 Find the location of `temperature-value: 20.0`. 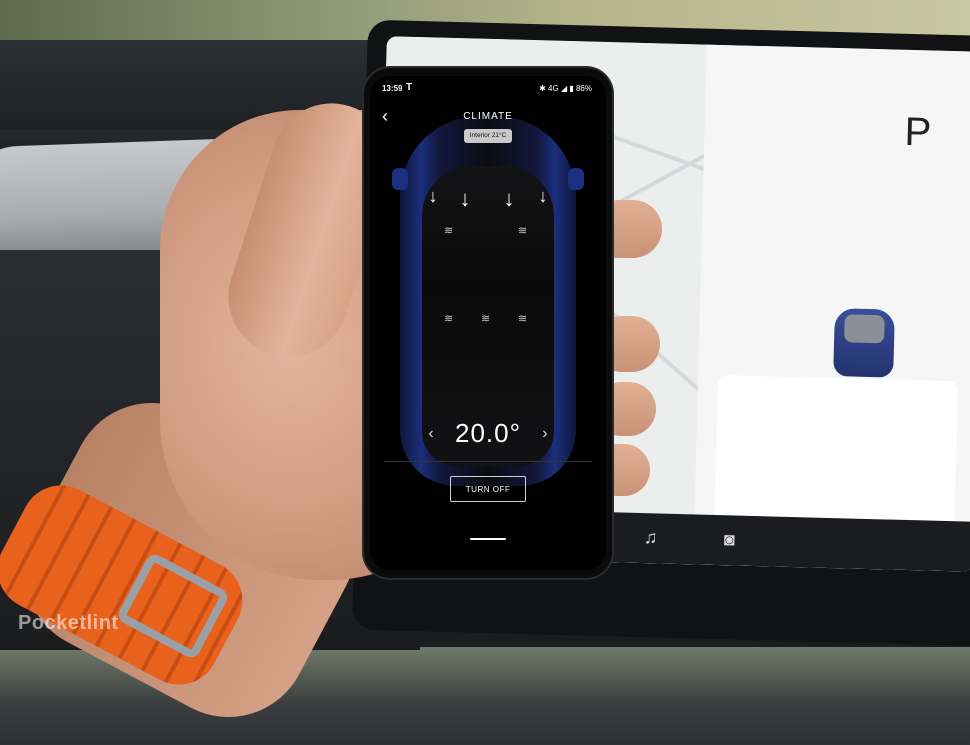

temperature-value: 20.0 is located at coordinates (482, 433).